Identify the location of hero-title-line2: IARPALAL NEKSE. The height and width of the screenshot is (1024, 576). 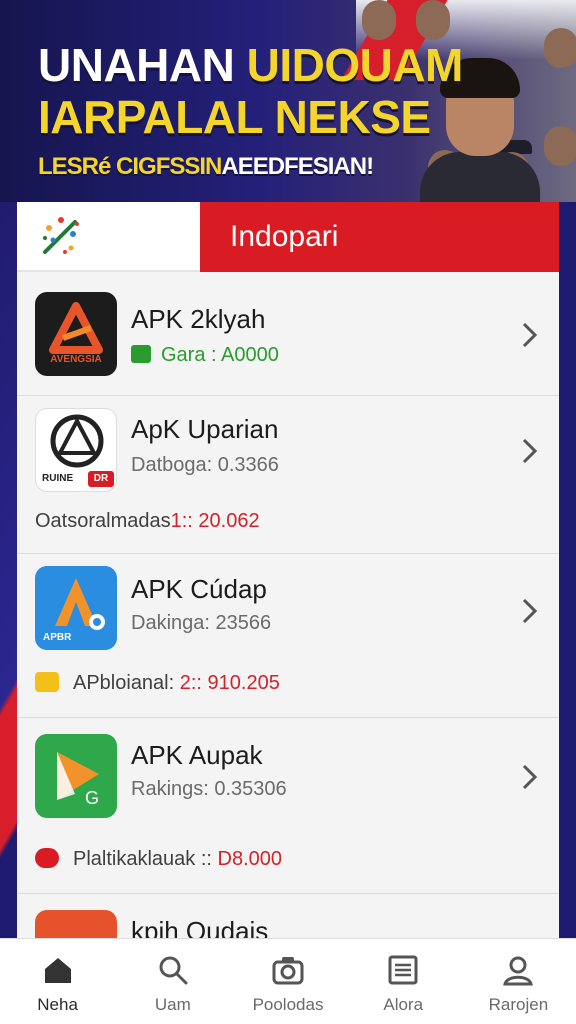
(234, 117).